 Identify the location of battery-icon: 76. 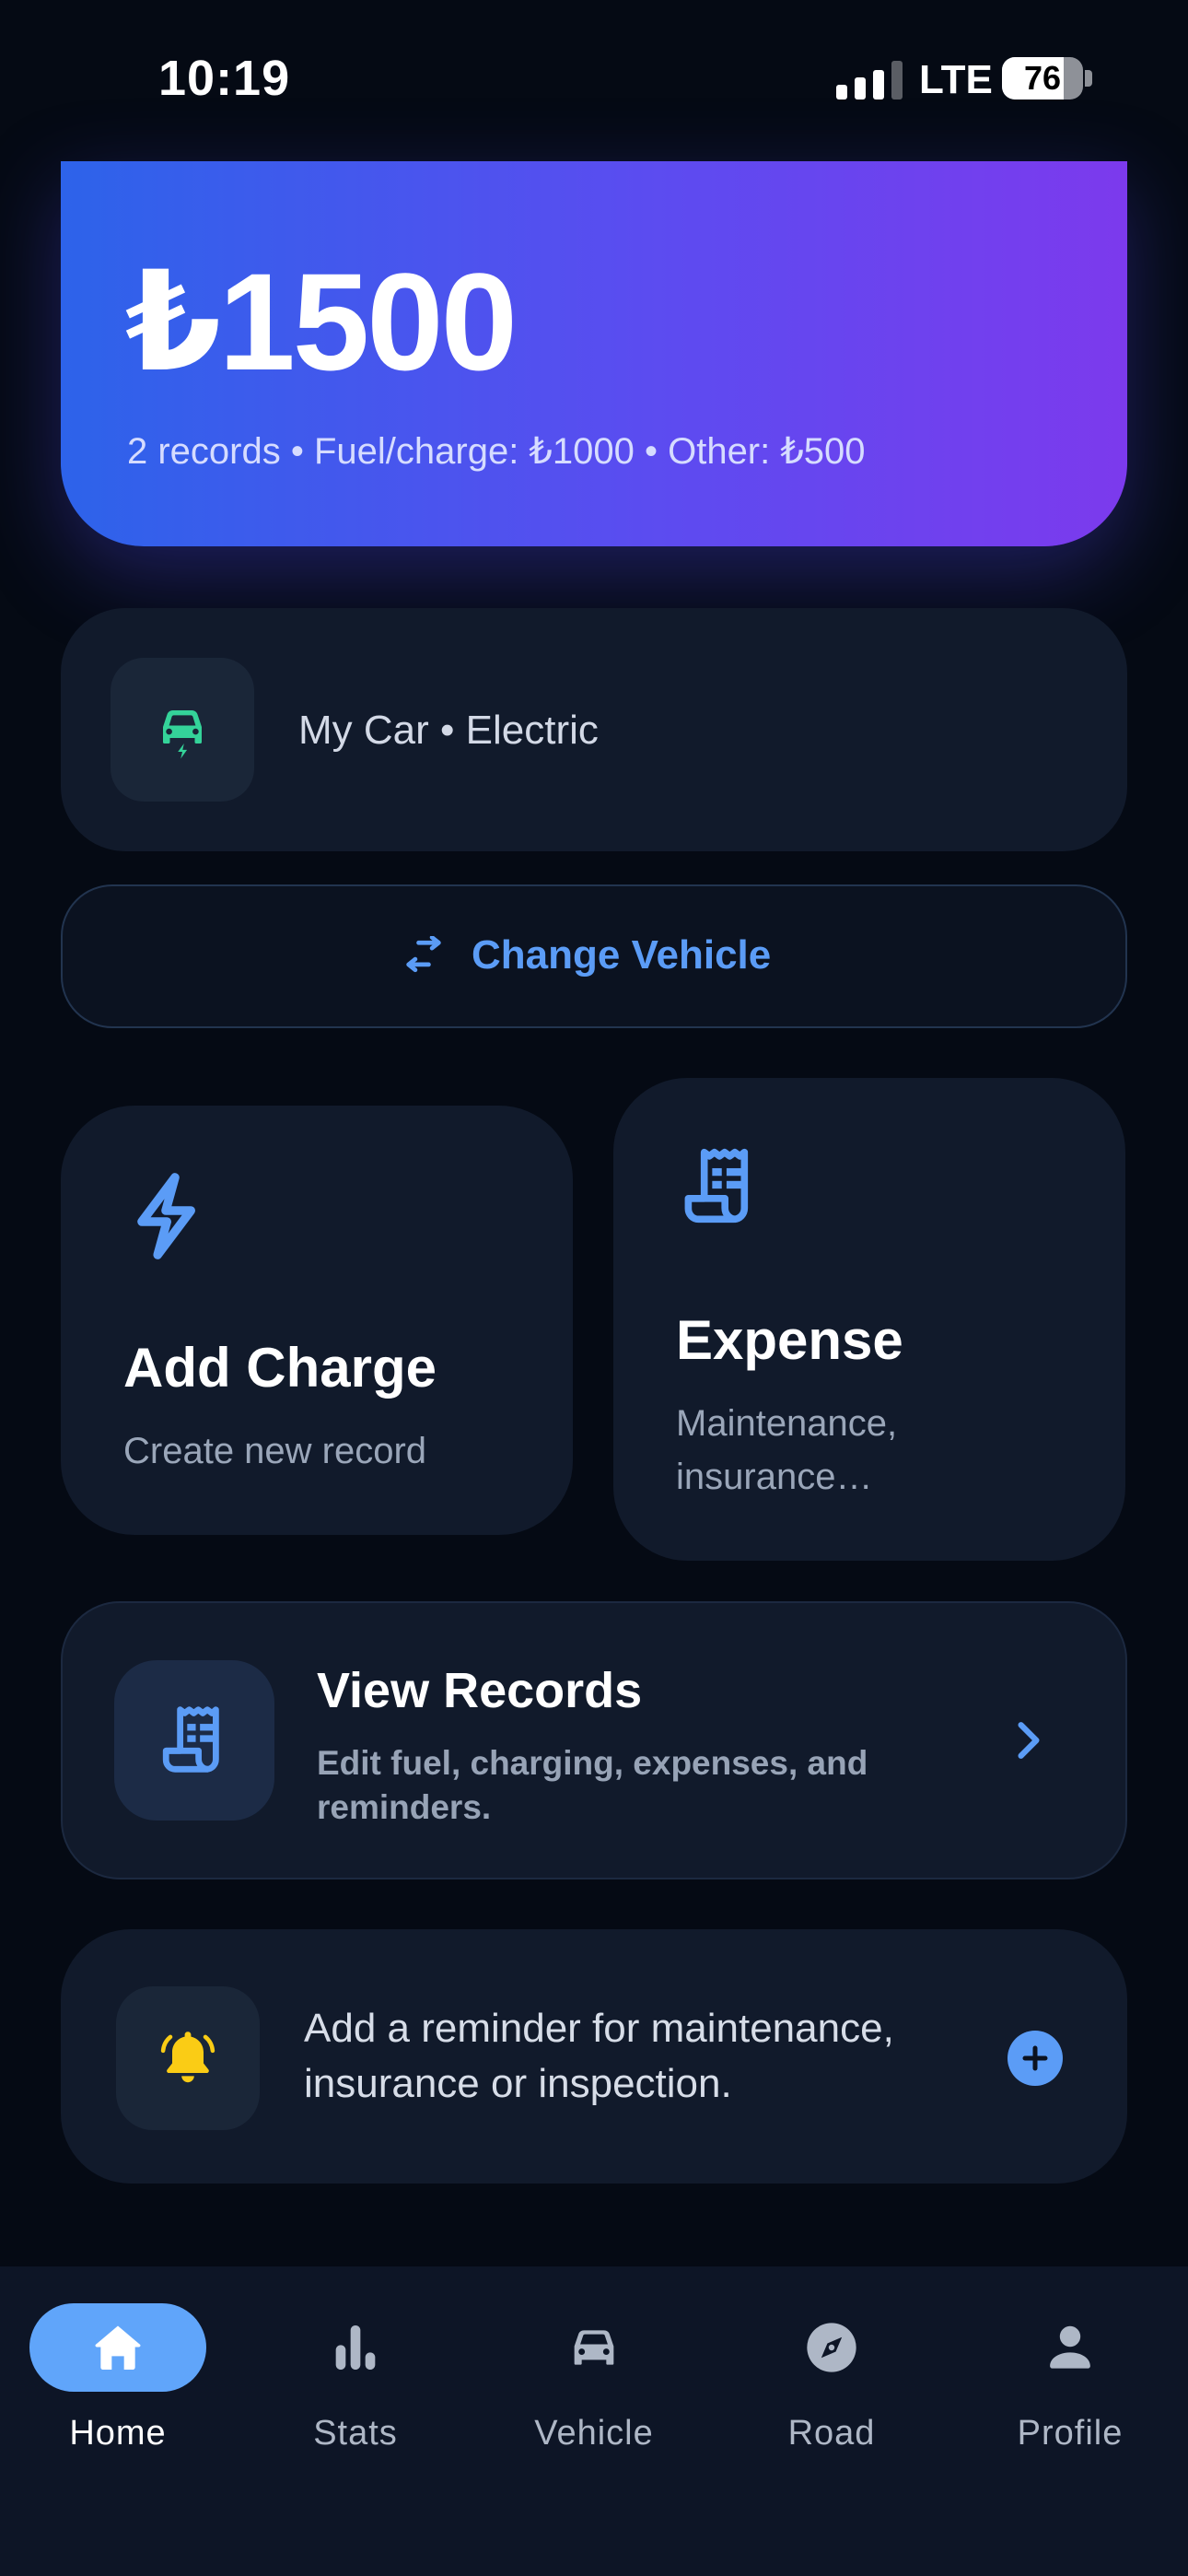
(1042, 78).